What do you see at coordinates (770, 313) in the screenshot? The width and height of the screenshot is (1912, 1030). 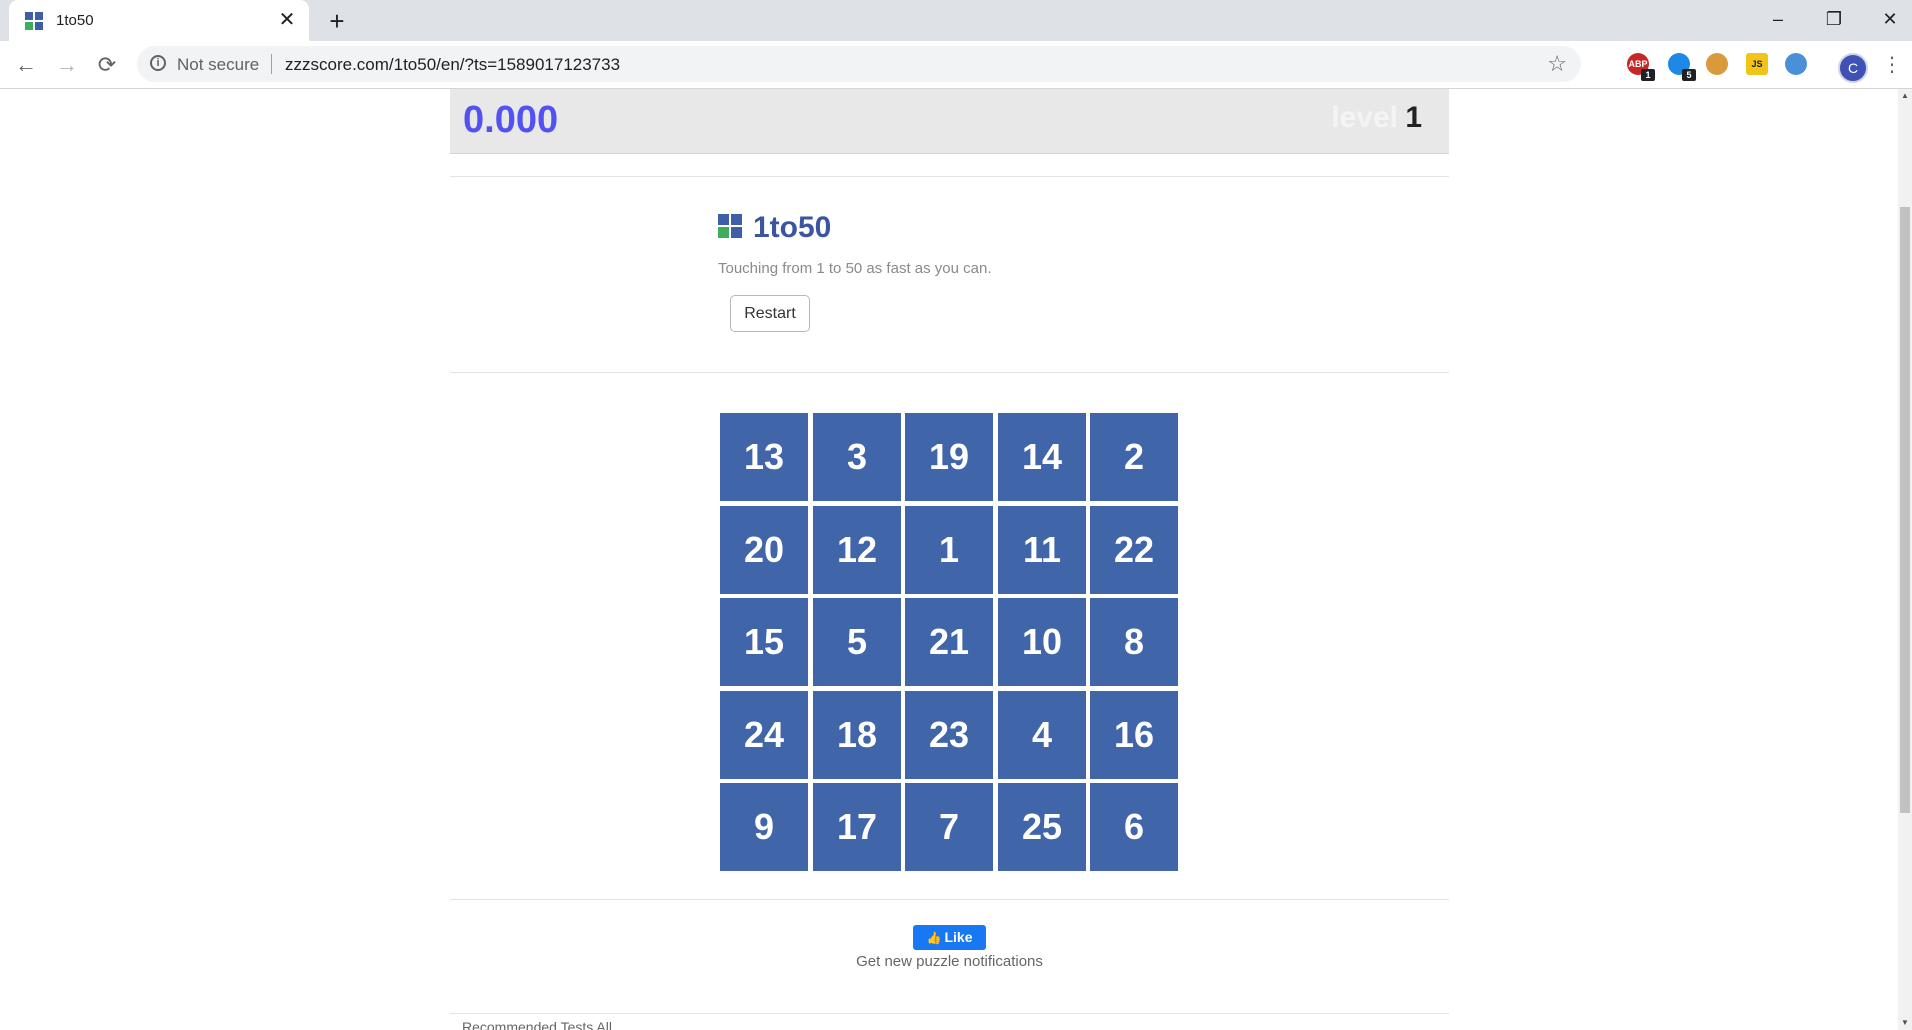 I see `restart-button: Restart` at bounding box center [770, 313].